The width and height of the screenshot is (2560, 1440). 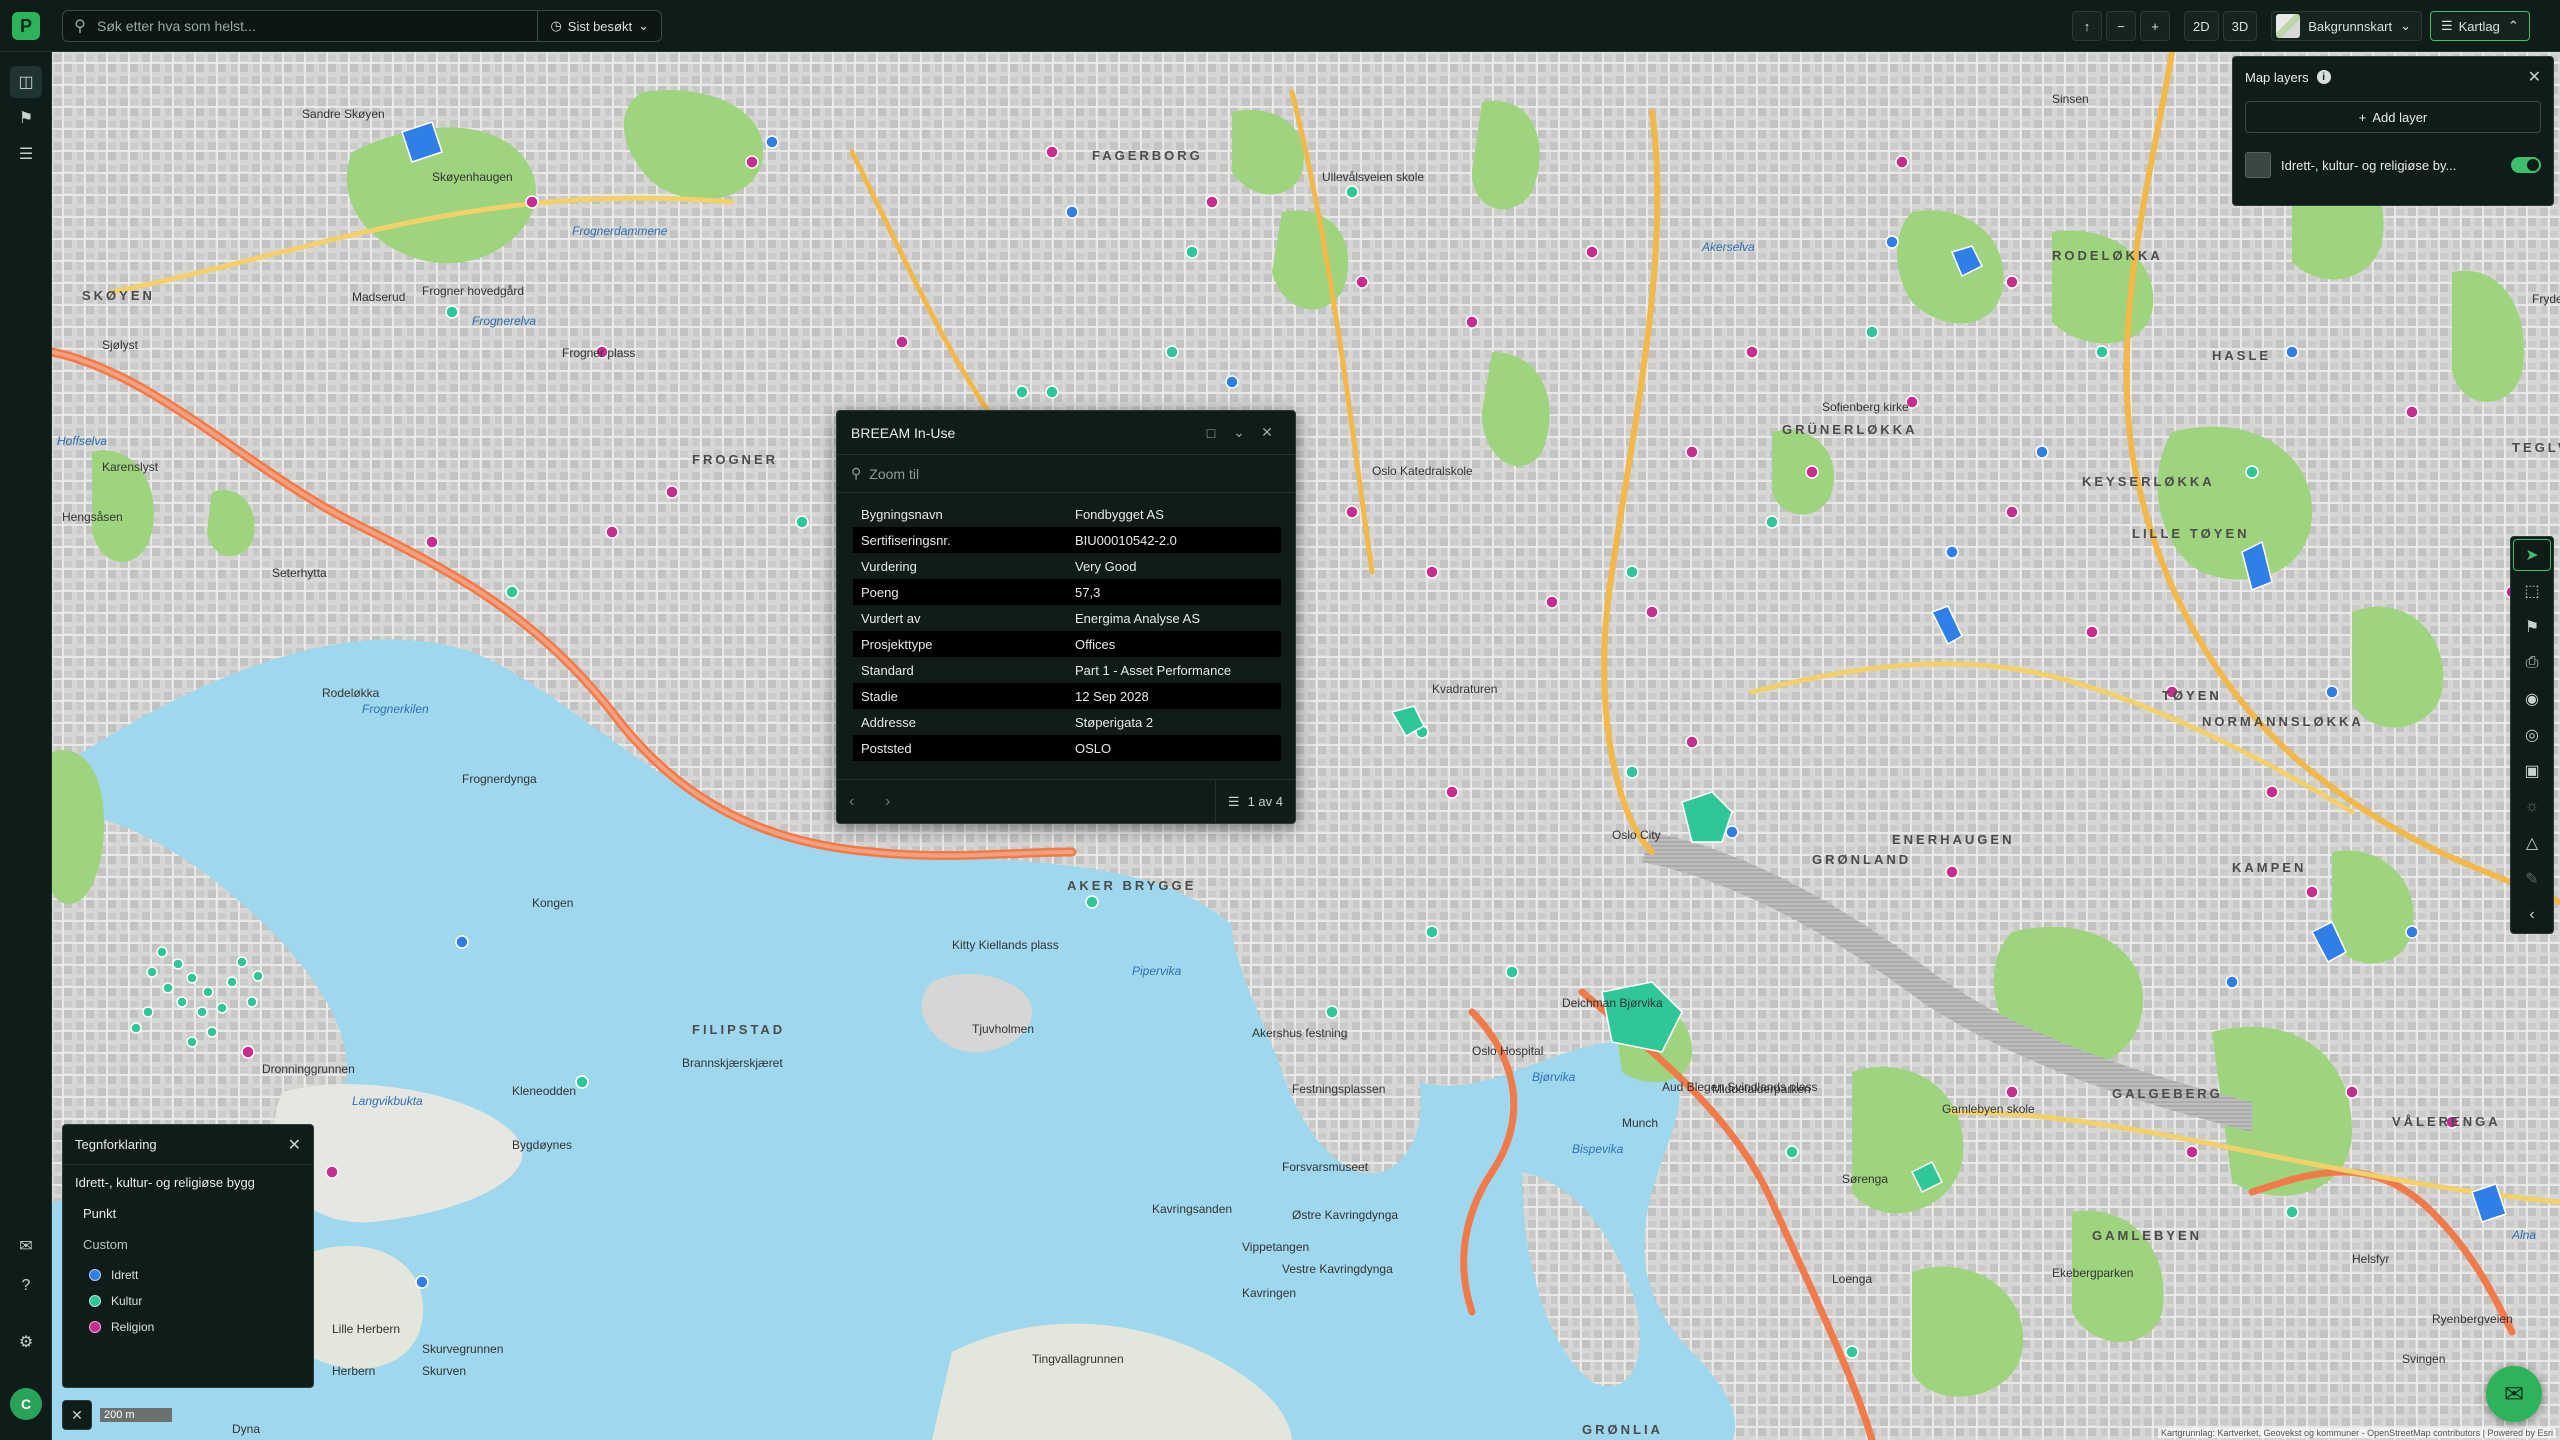 I want to click on list-button: ☰, so click(x=26, y=154).